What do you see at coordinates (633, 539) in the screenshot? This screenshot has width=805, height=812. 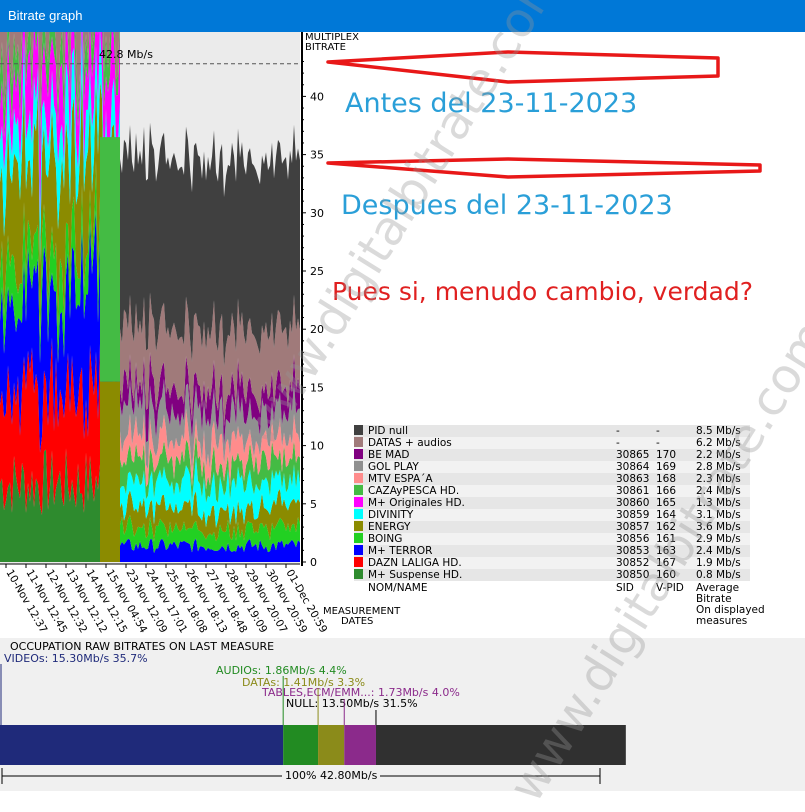 I see `legend-sid: 30856` at bounding box center [633, 539].